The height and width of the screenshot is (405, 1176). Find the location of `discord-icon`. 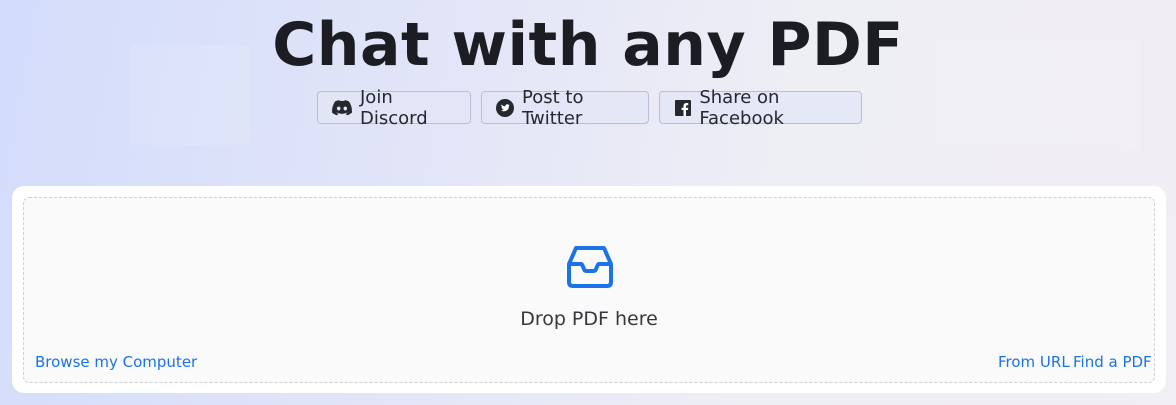

discord-icon is located at coordinates (342, 108).